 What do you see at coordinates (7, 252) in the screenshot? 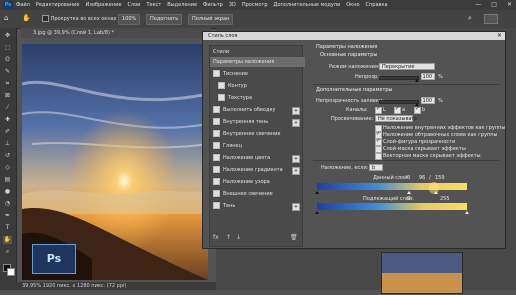
I see `zoom-tool-icon: ⌕` at bounding box center [7, 252].